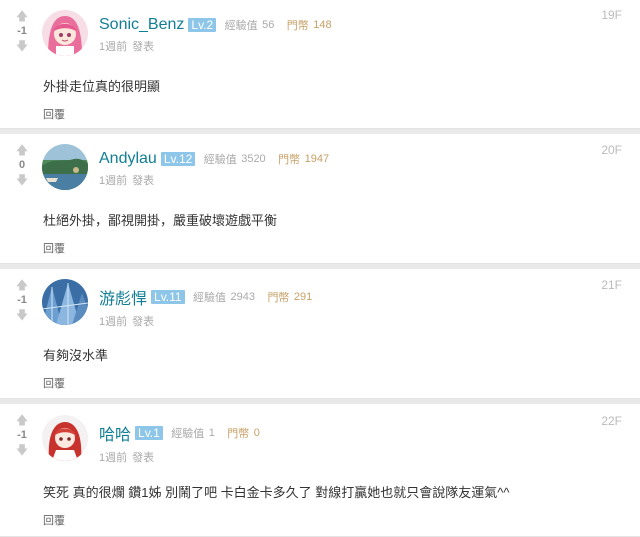 This screenshot has width=640, height=537. I want to click on coin-value: 0, so click(256, 433).